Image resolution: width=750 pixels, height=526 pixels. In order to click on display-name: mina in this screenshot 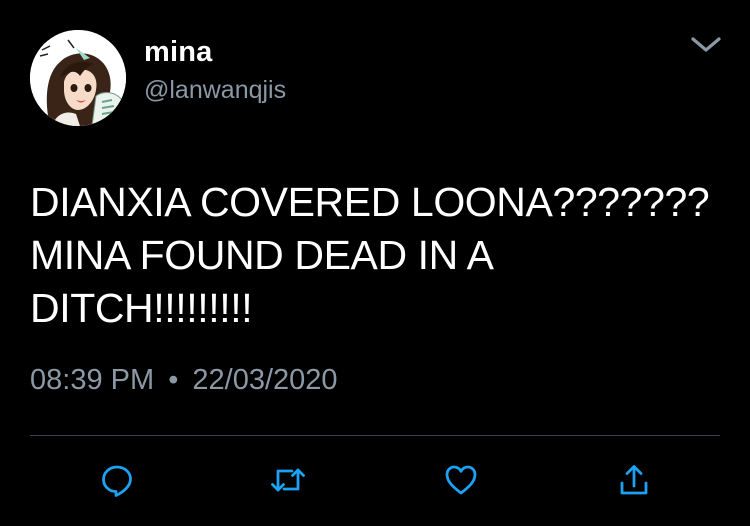, I will do `click(178, 52)`.